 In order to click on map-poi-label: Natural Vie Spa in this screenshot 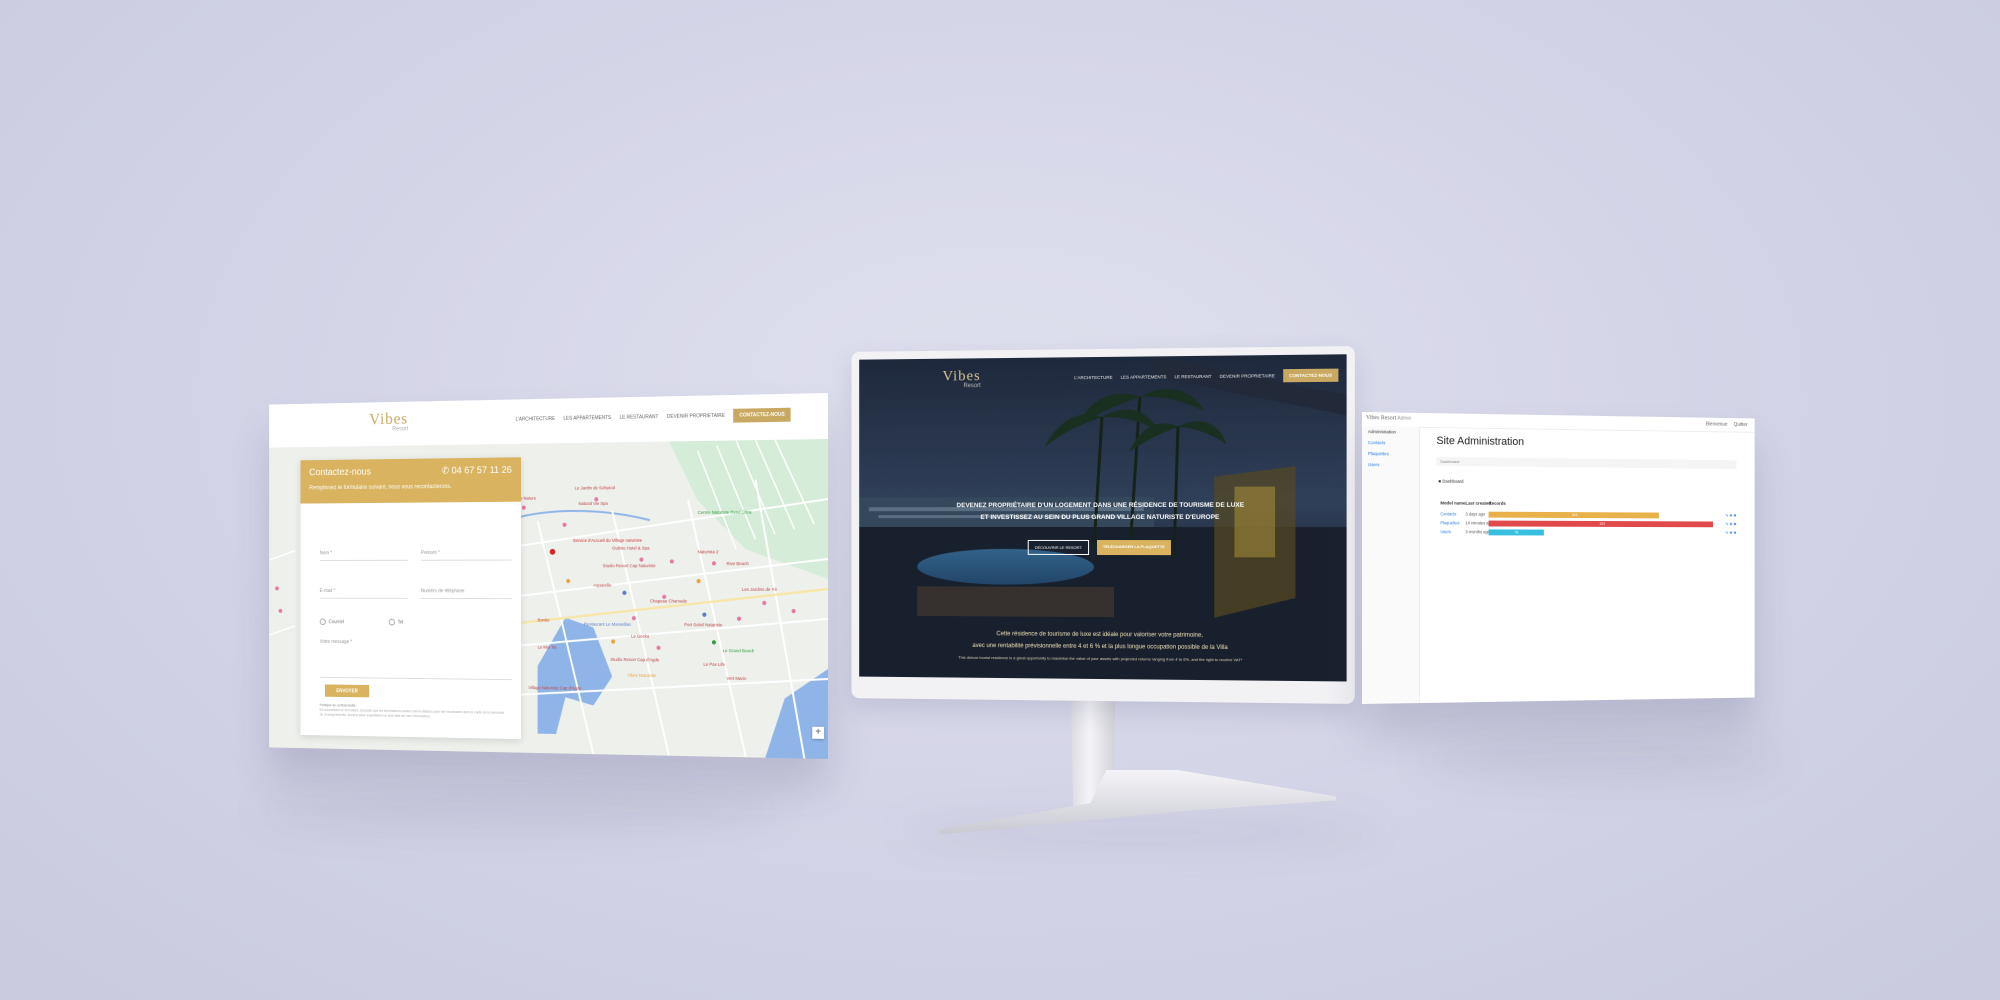, I will do `click(593, 503)`.